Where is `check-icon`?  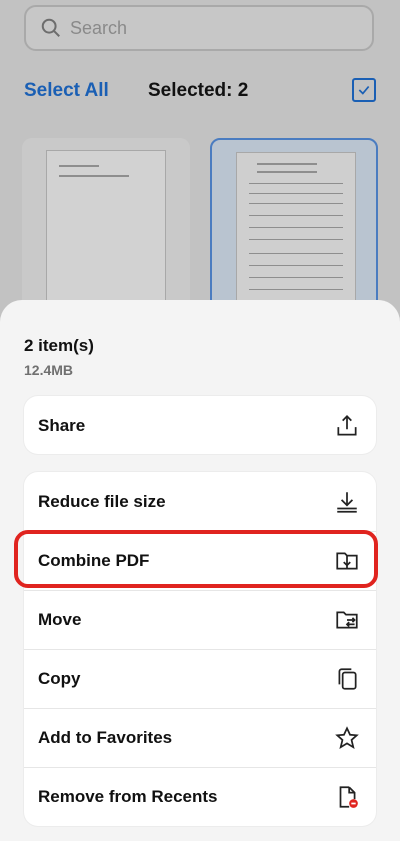 check-icon is located at coordinates (364, 90).